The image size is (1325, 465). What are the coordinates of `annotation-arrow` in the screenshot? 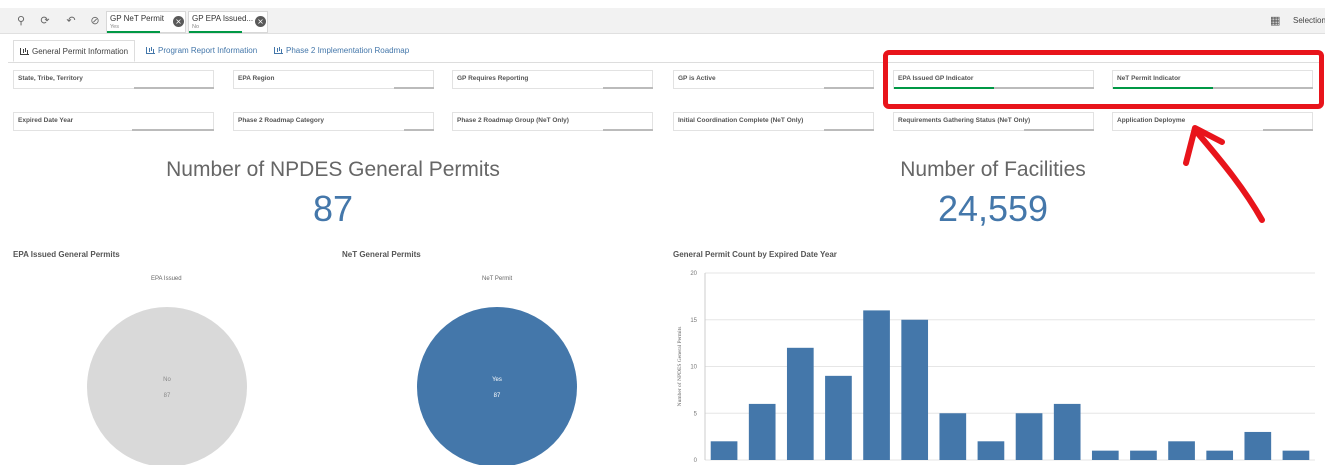 It's located at (1224, 174).